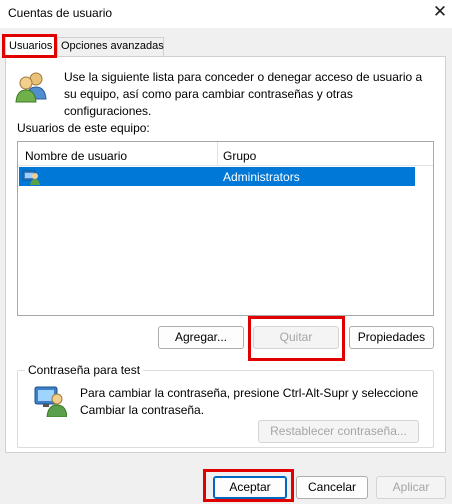 The height and width of the screenshot is (504, 452). Describe the element at coordinates (296, 338) in the screenshot. I see `highlight-remove-button` at that location.